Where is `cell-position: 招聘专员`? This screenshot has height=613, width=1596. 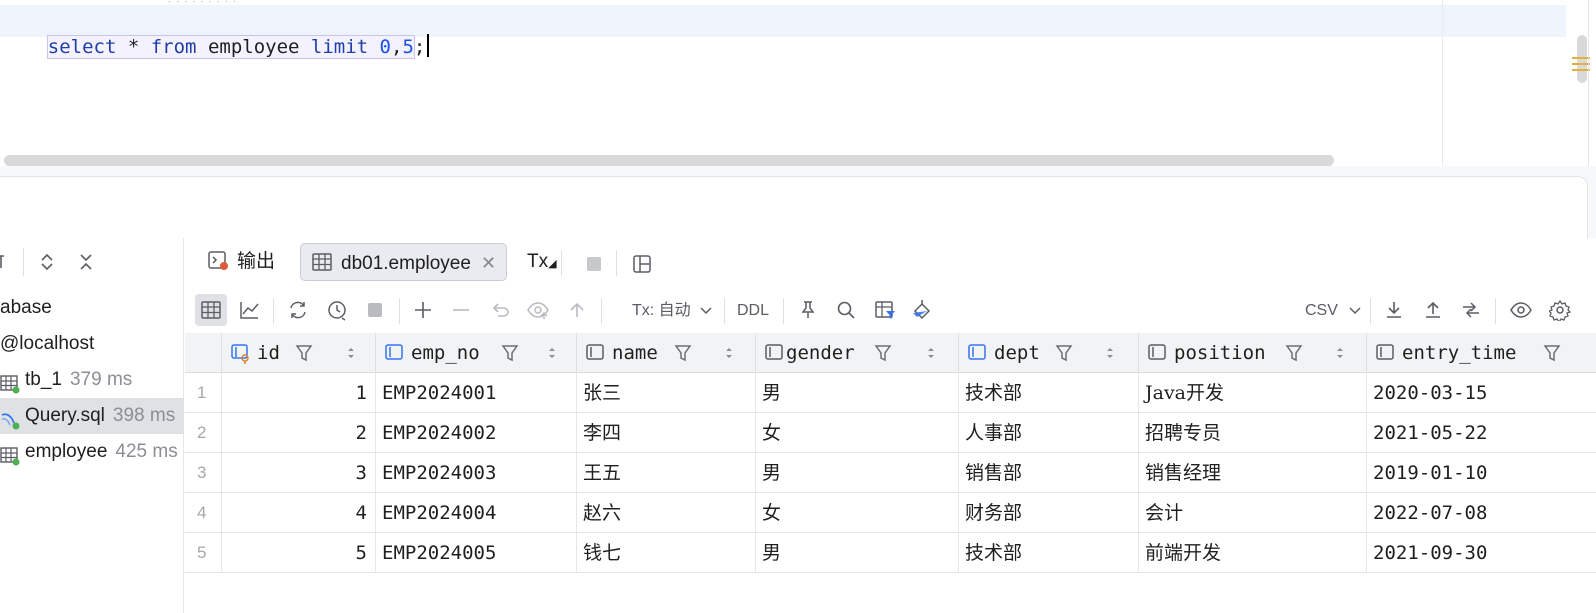
cell-position: 招聘专员 is located at coordinates (1253, 433).